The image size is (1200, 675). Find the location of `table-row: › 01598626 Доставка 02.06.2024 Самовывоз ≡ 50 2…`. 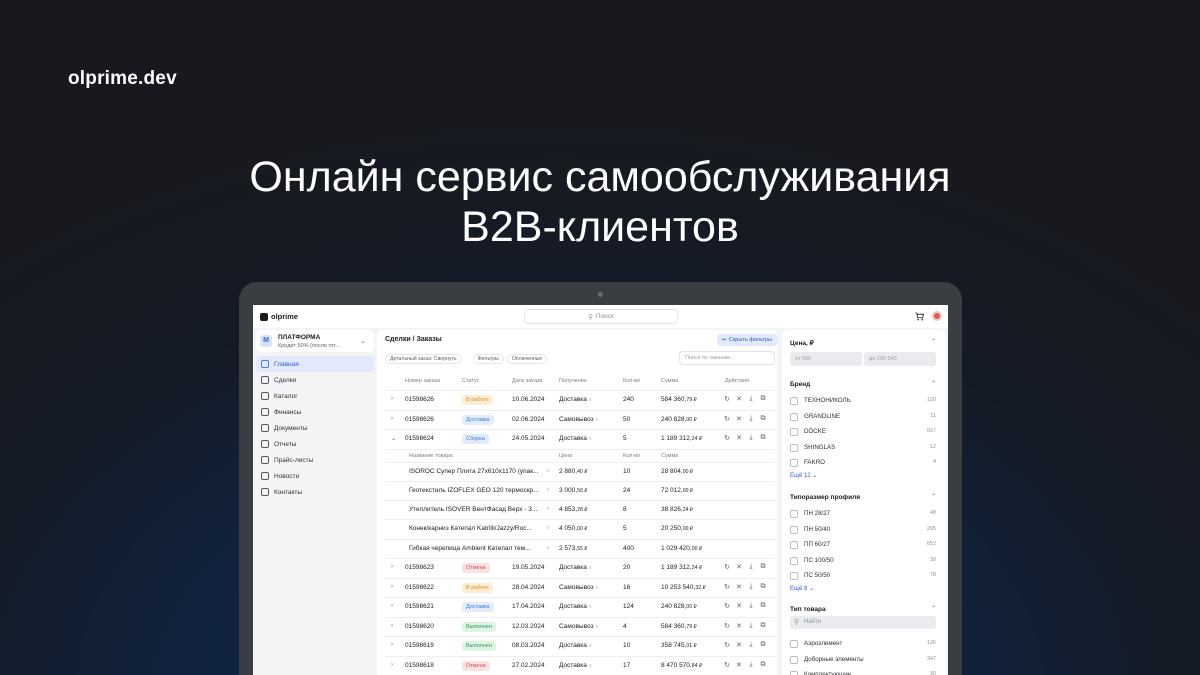

table-row: › 01598626 Доставка 02.06.2024 Самовывоз ≡ 50 2… is located at coordinates (580, 419).